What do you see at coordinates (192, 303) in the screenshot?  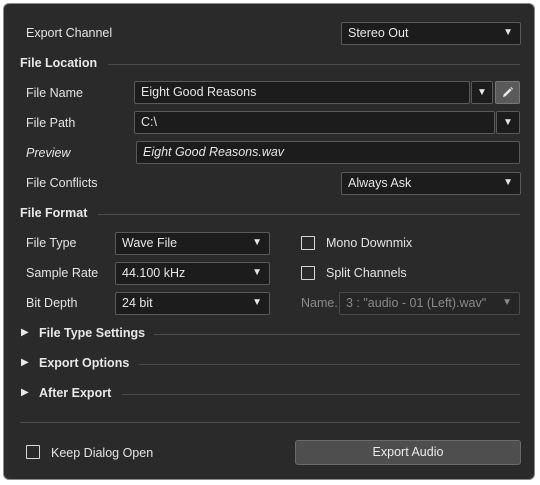 I see `bit-depth-select: 24 bit ▼` at bounding box center [192, 303].